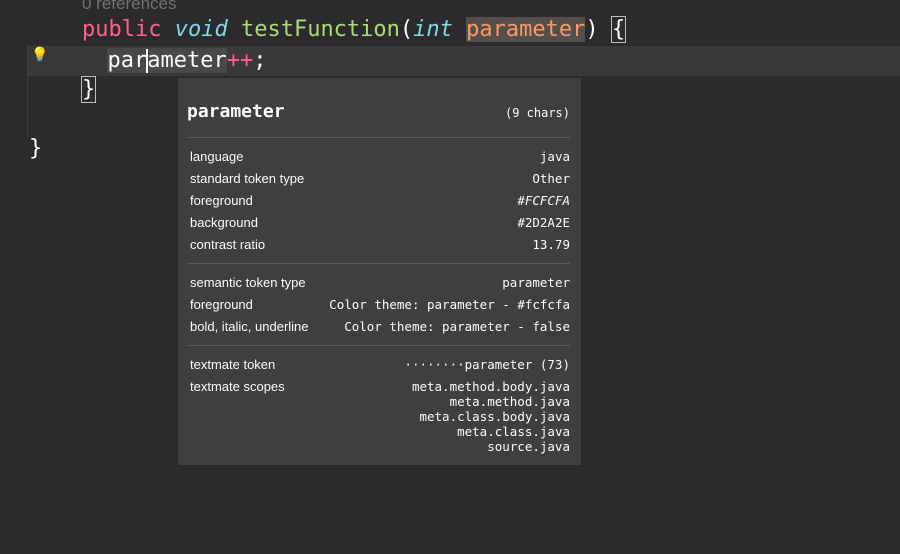 This screenshot has width=900, height=554. Describe the element at coordinates (543, 200) in the screenshot. I see `info-value: #FCFCFA` at that location.